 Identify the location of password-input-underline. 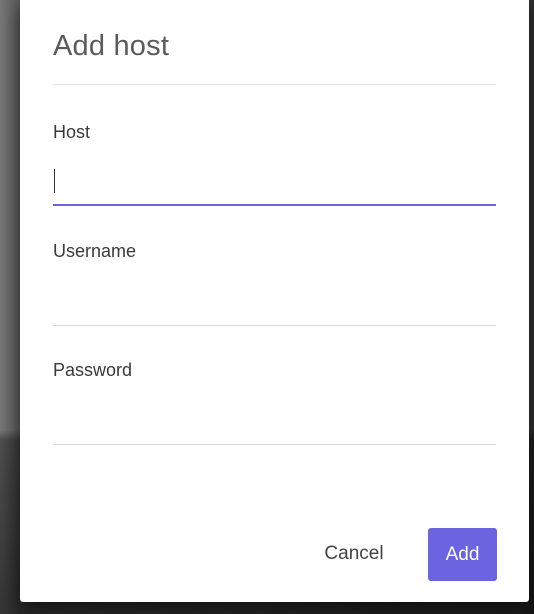
(274, 444).